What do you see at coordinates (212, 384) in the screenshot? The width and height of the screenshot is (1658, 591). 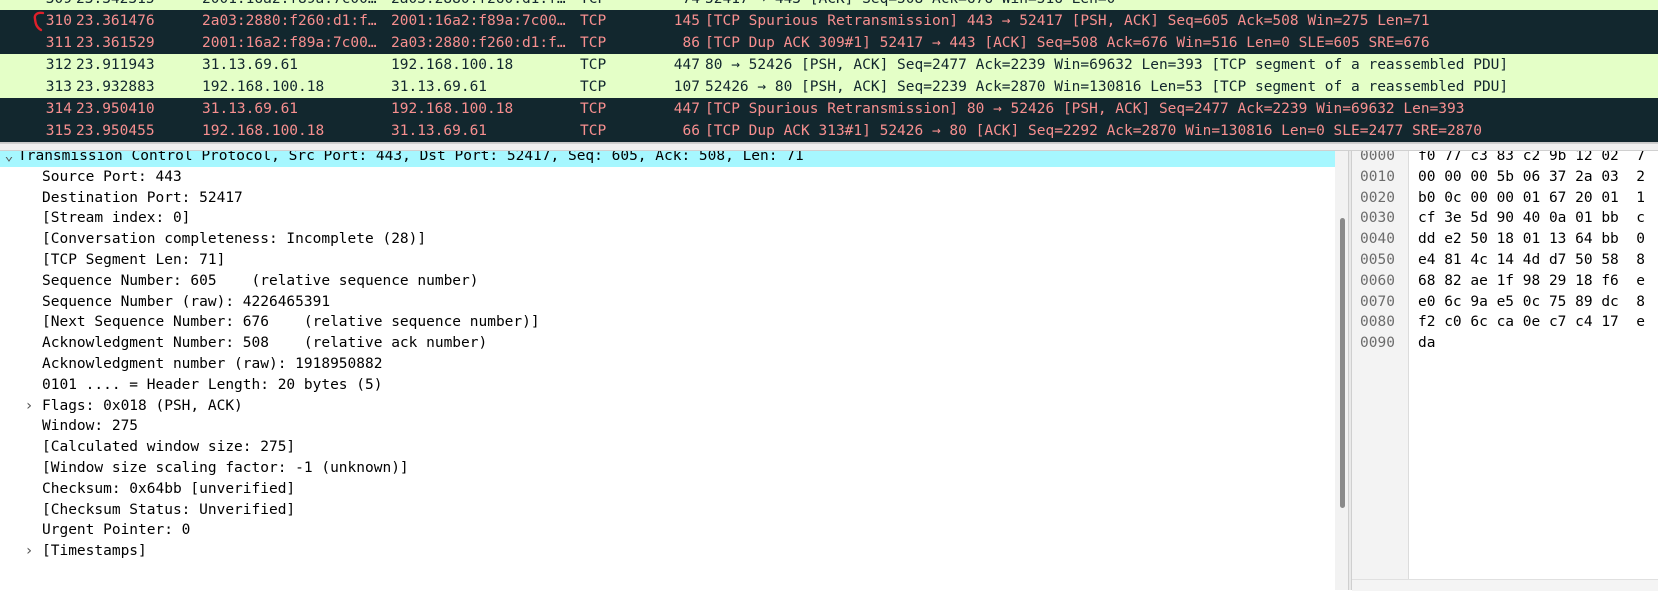 I see `tree-item-label: 0101 .... = Header Length: 20 bytes (5)` at bounding box center [212, 384].